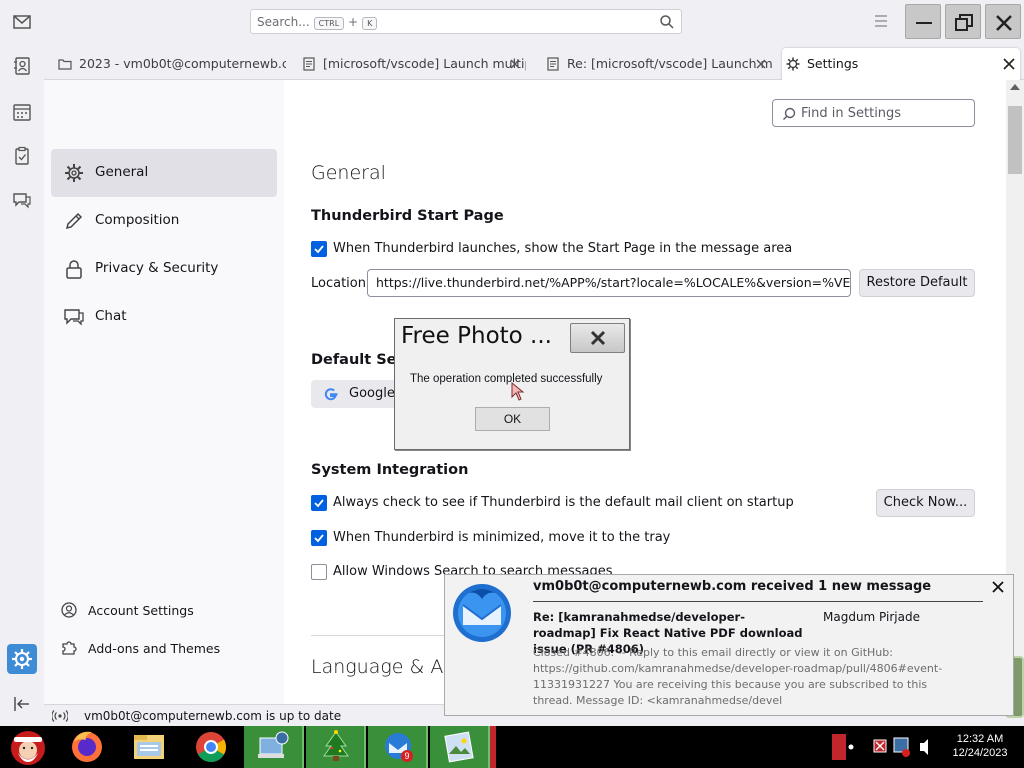 This screenshot has height=768, width=1024. What do you see at coordinates (154, 648) in the screenshot?
I see `footer-link-label: Add-ons and Themes` at bounding box center [154, 648].